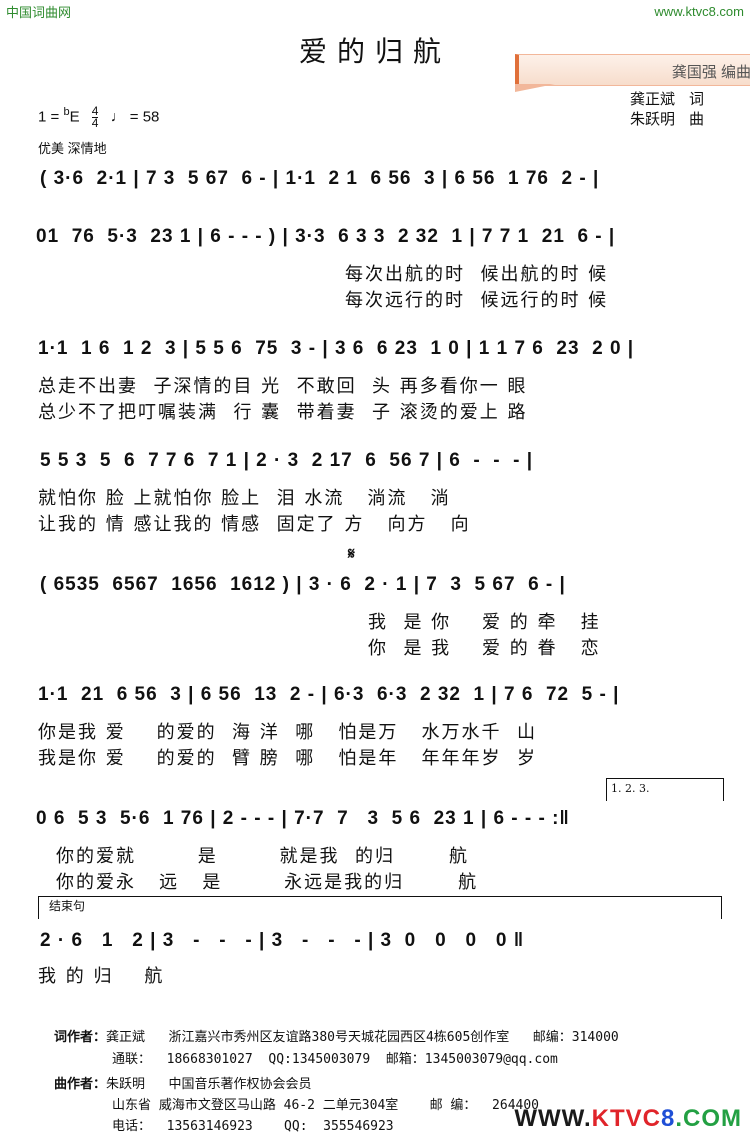 The image size is (750, 1139). What do you see at coordinates (351, 554) in the screenshot?
I see `segno-sign: 𝄋` at bounding box center [351, 554].